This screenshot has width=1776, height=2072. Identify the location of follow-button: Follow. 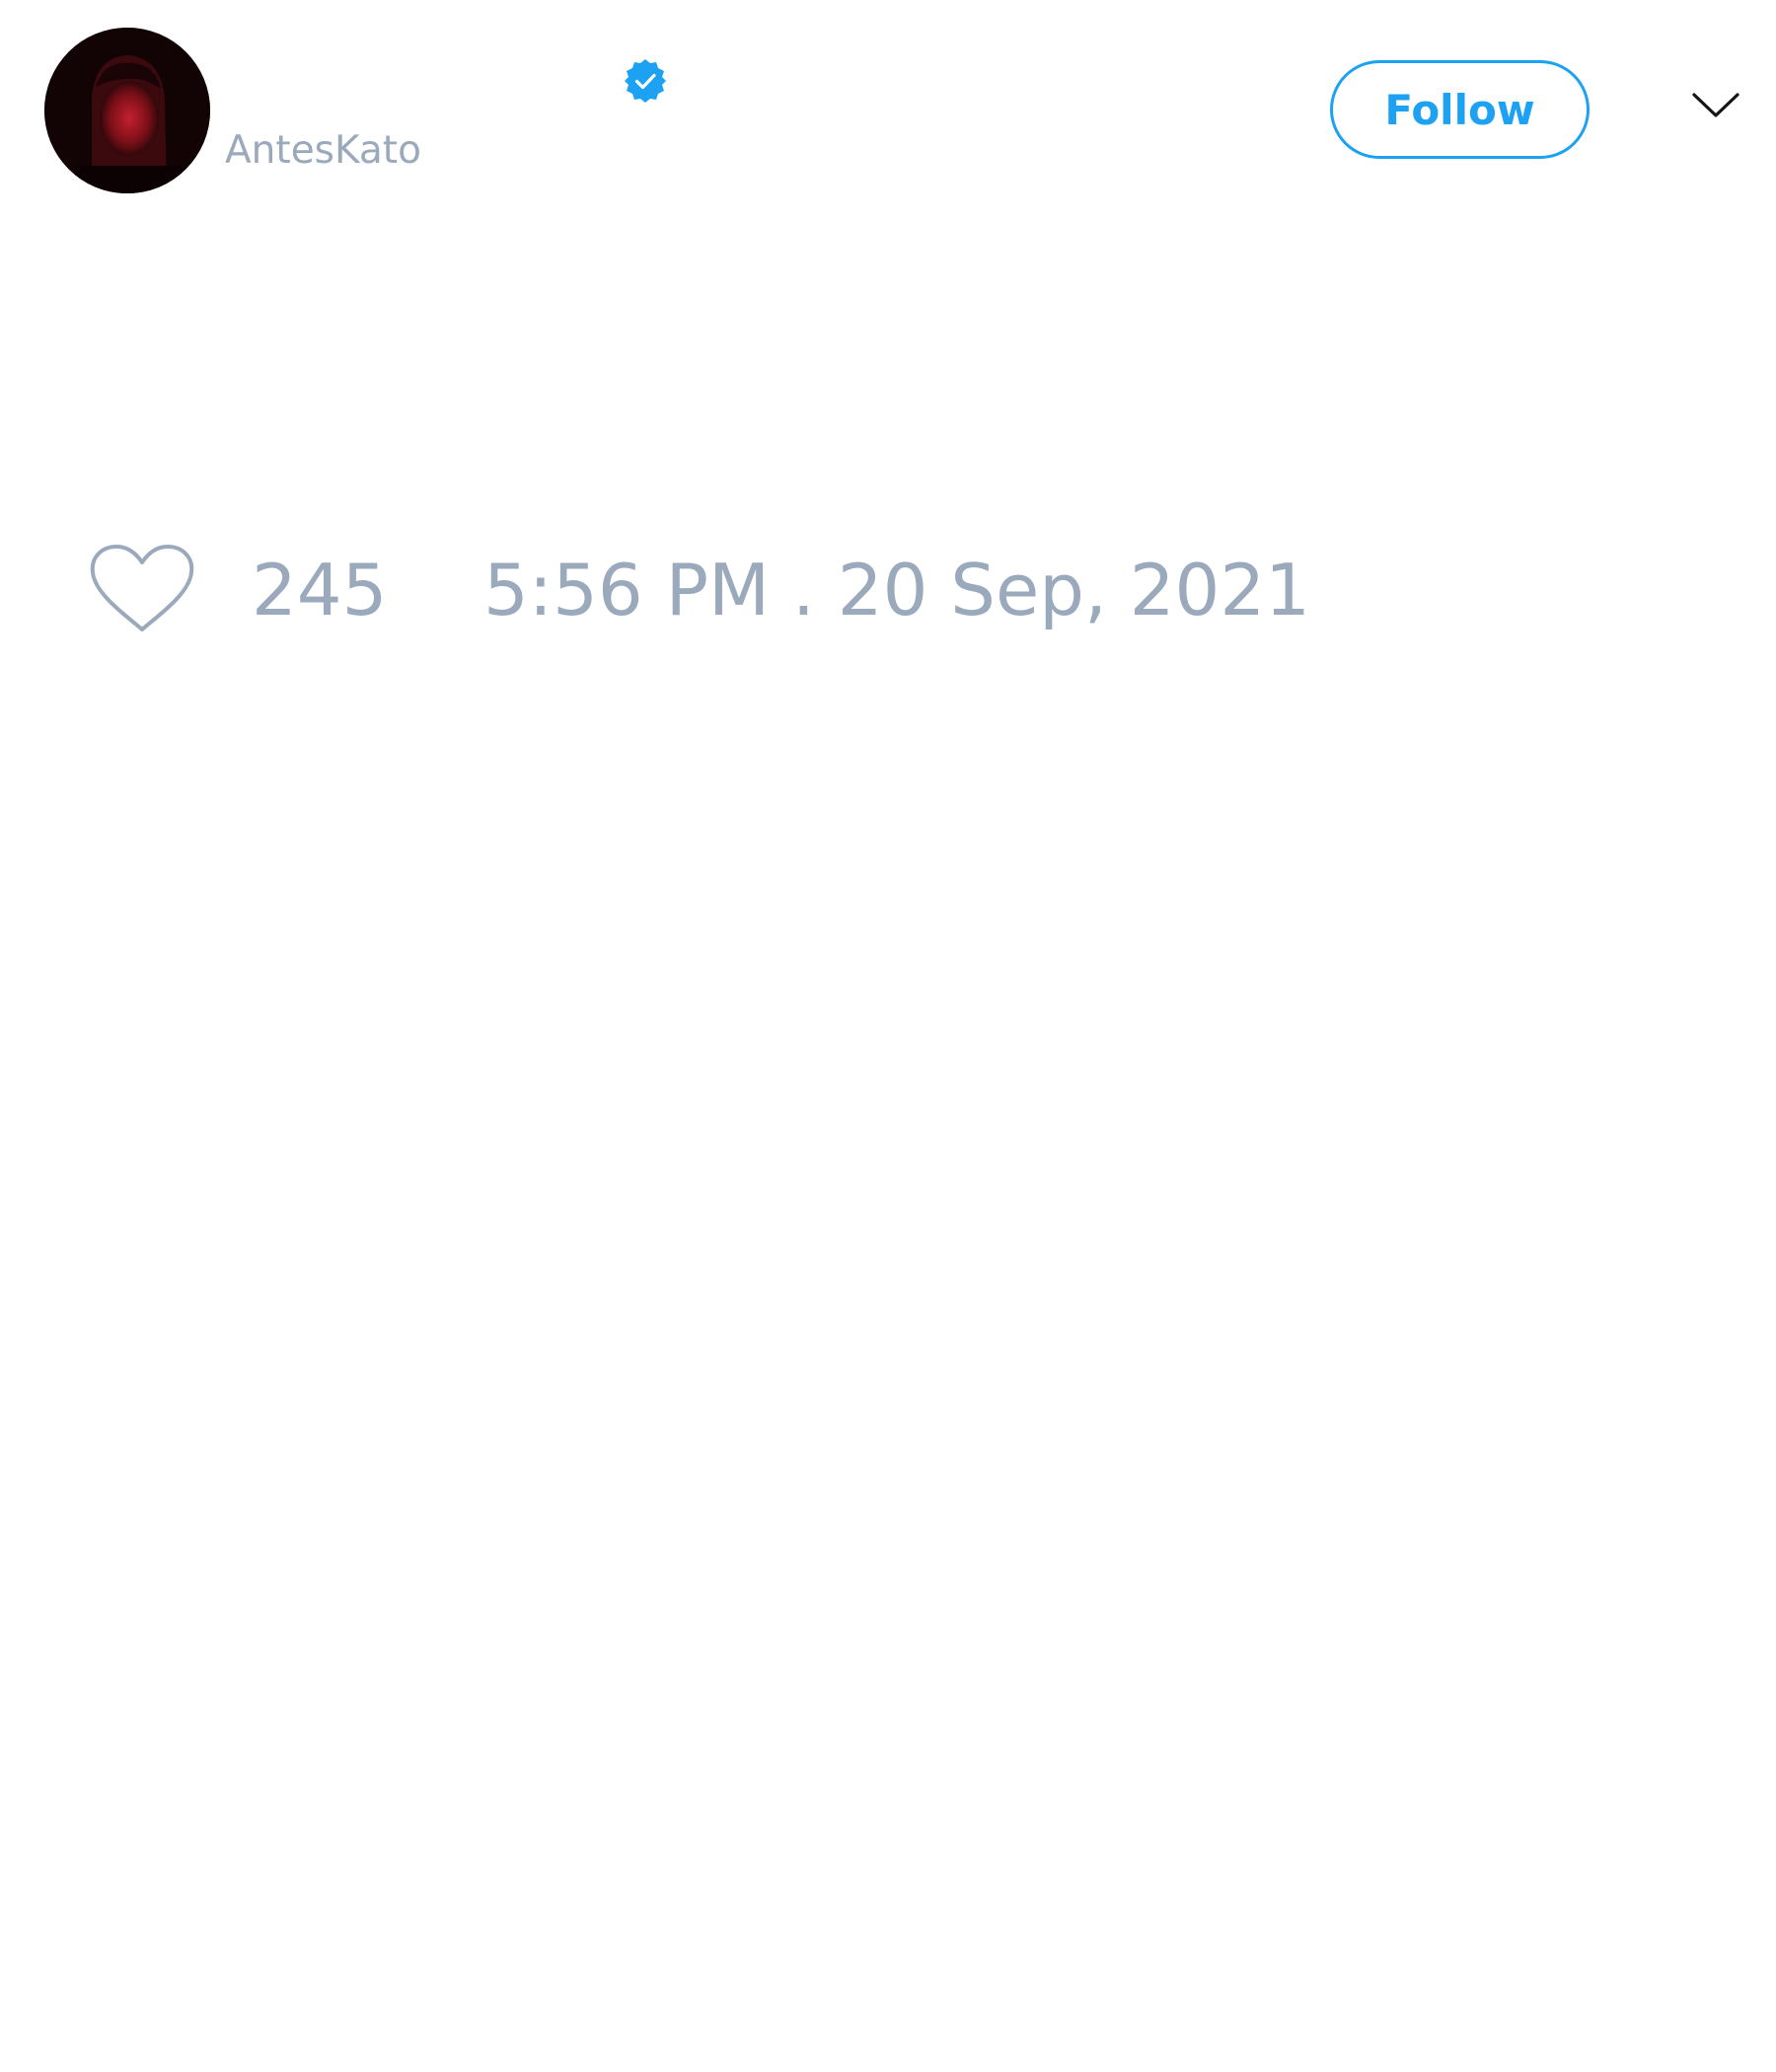
(1460, 110).